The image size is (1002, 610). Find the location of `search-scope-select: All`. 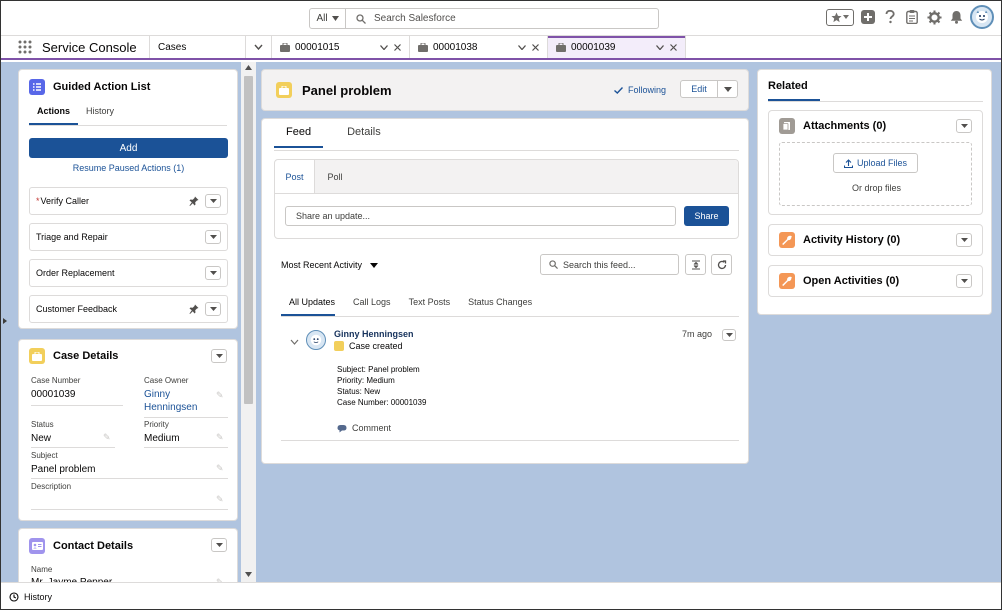

search-scope-select: All is located at coordinates (328, 18).